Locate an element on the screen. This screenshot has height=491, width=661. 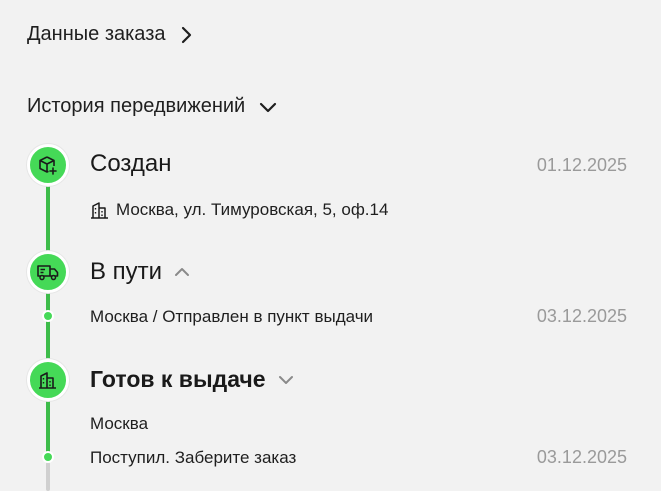
event-address: Москва, ул. Тимуровская, 5, оф.14 is located at coordinates (239, 210).